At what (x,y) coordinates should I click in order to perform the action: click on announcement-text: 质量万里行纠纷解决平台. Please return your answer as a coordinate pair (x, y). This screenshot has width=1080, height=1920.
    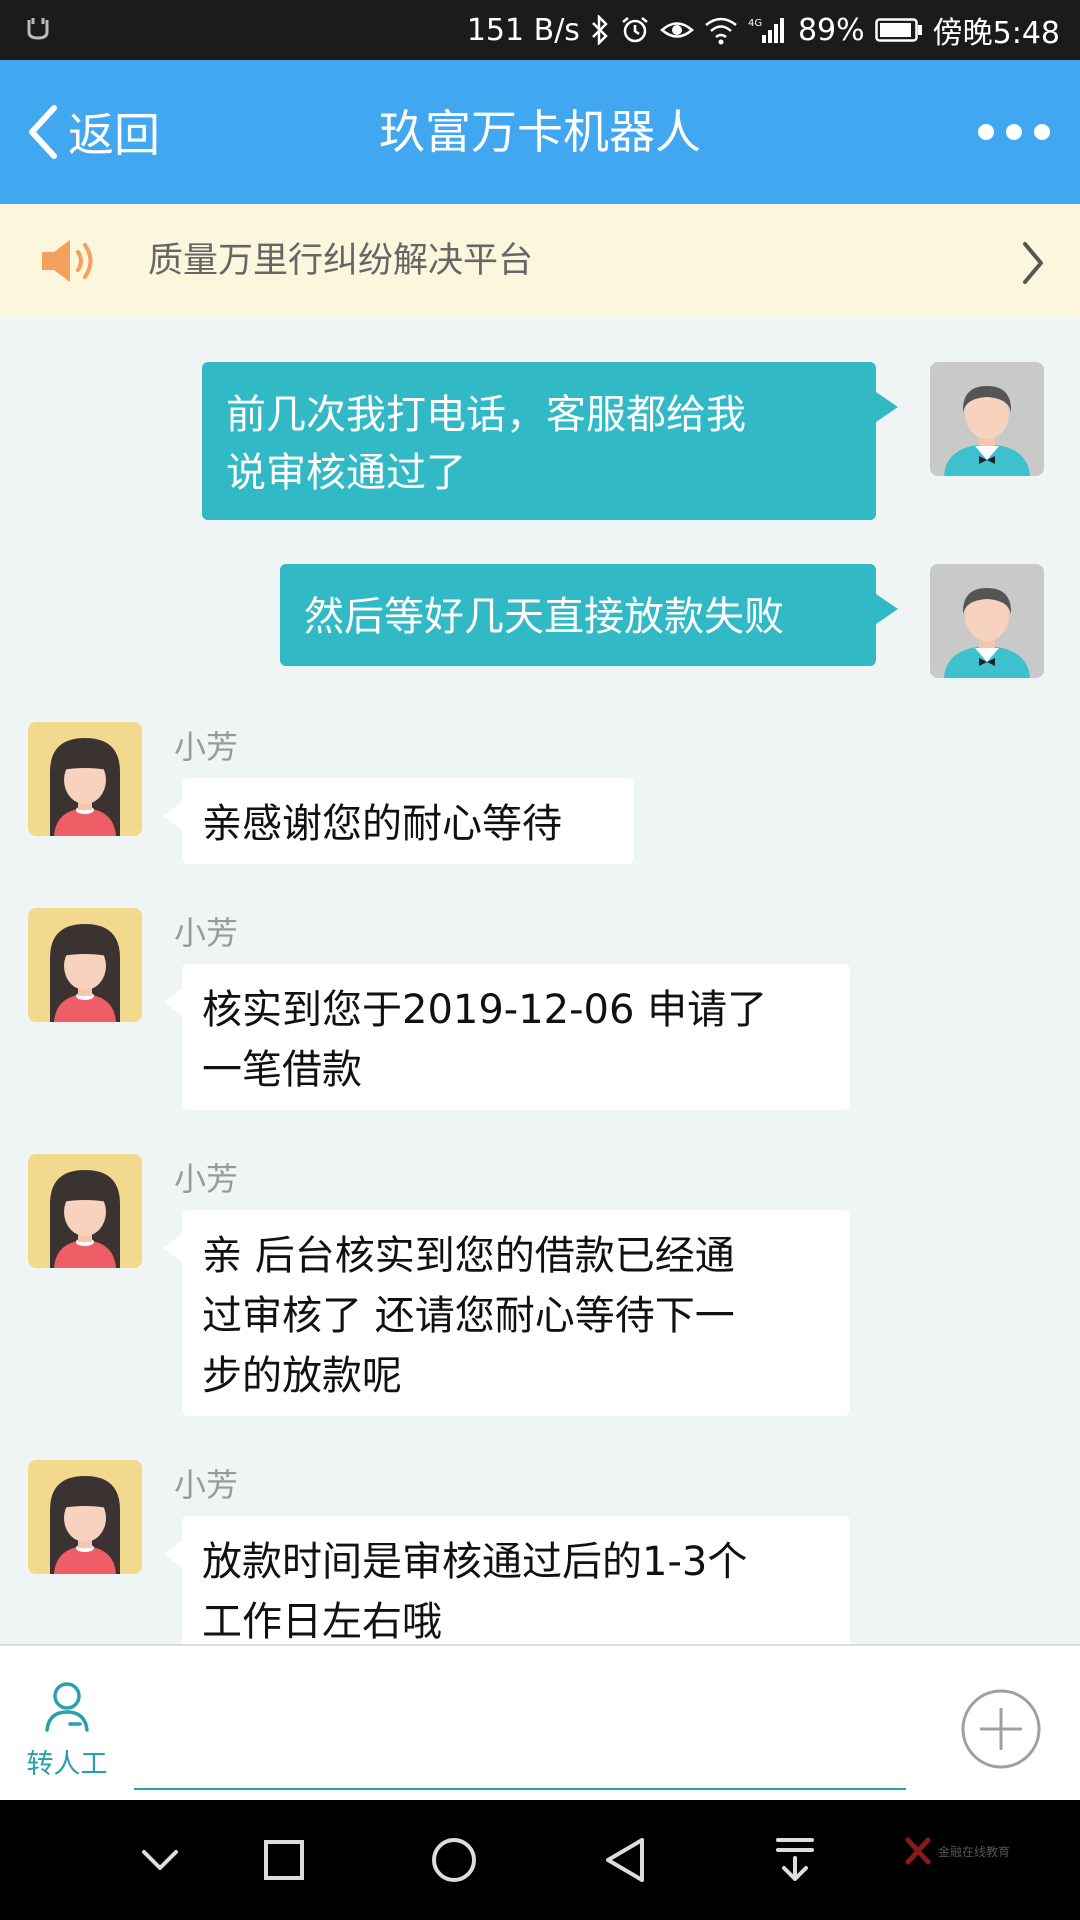
    Looking at the image, I should click on (341, 261).